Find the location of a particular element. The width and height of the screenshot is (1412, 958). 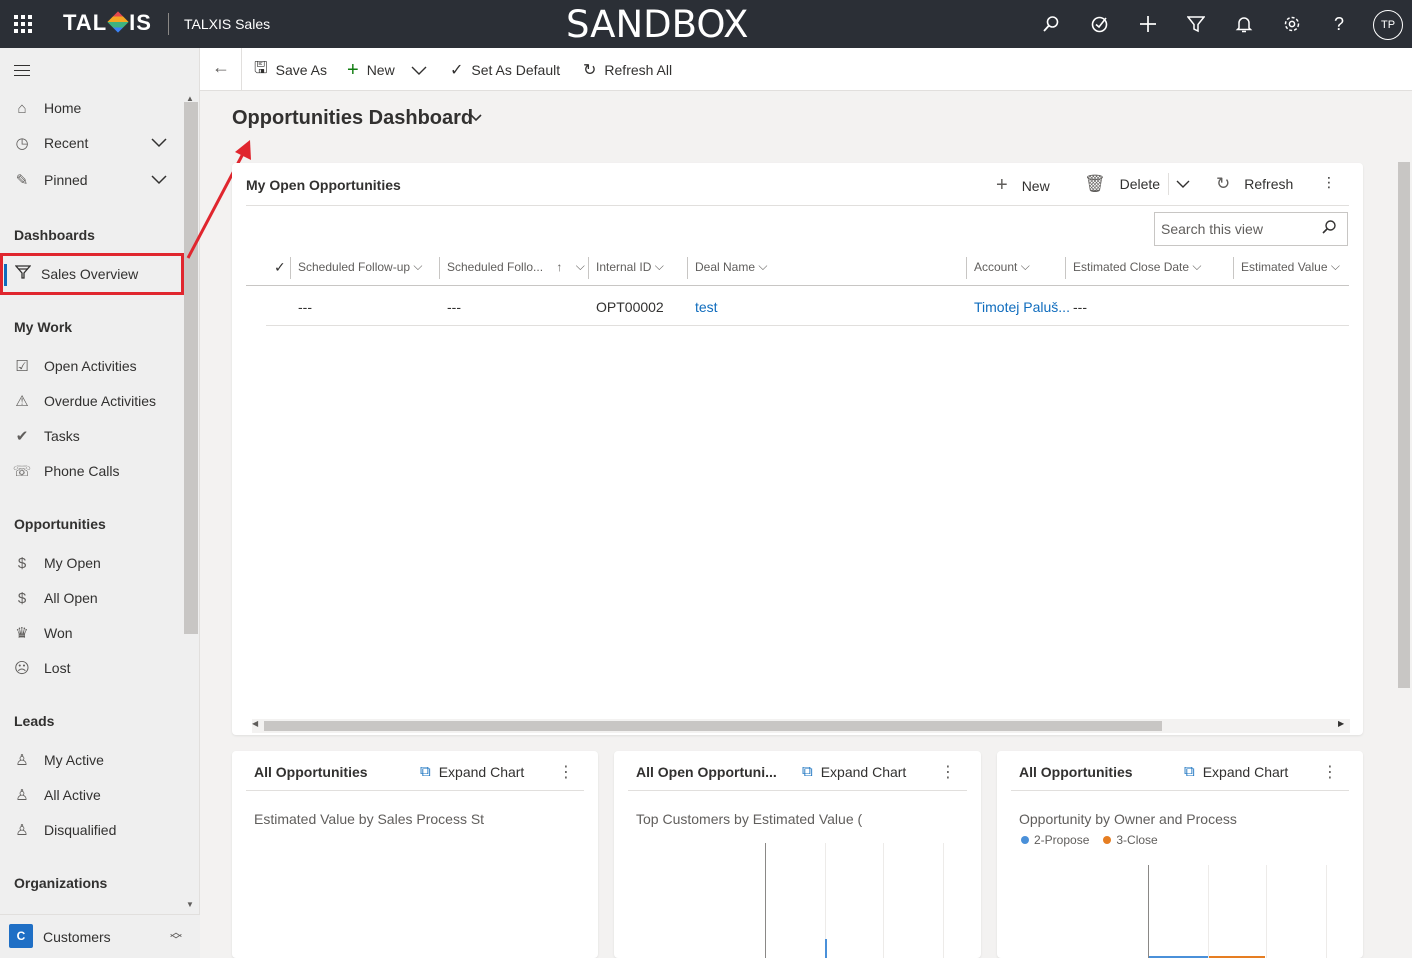

new-button: + New is located at coordinates (371, 69).